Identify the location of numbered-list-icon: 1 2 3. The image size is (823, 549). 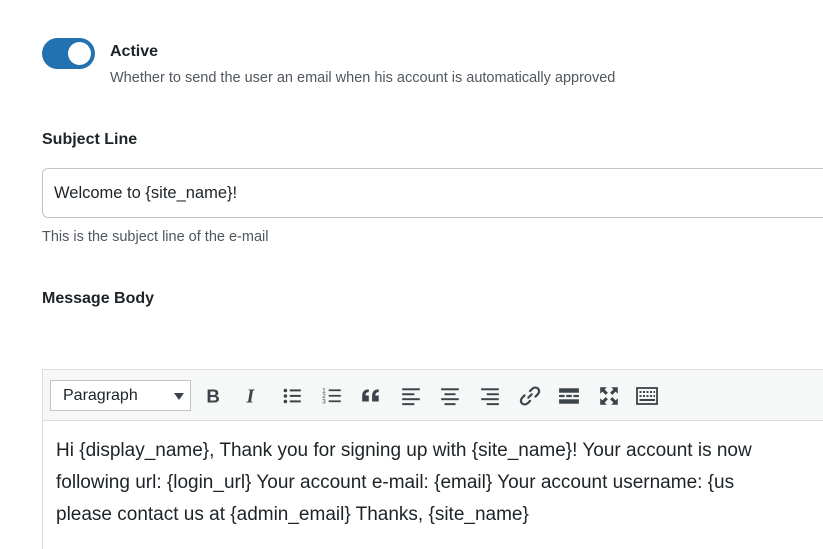
(331, 397).